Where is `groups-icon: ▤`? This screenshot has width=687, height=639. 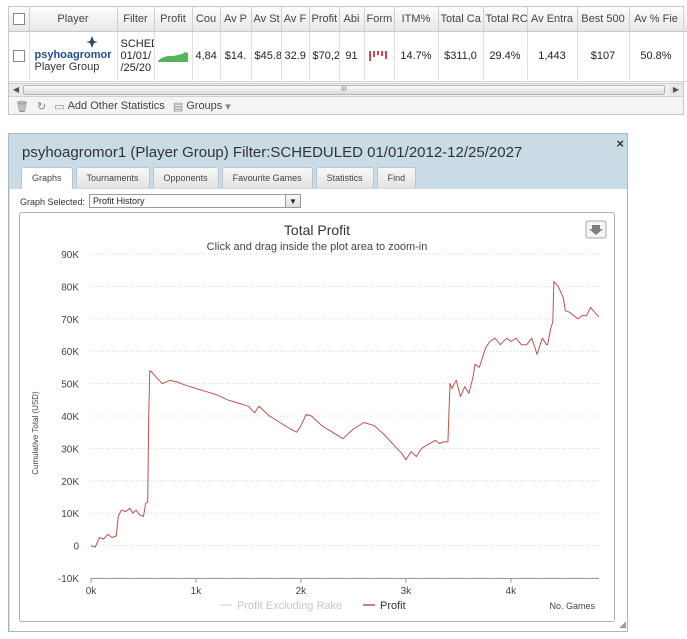 groups-icon: ▤ is located at coordinates (178, 106).